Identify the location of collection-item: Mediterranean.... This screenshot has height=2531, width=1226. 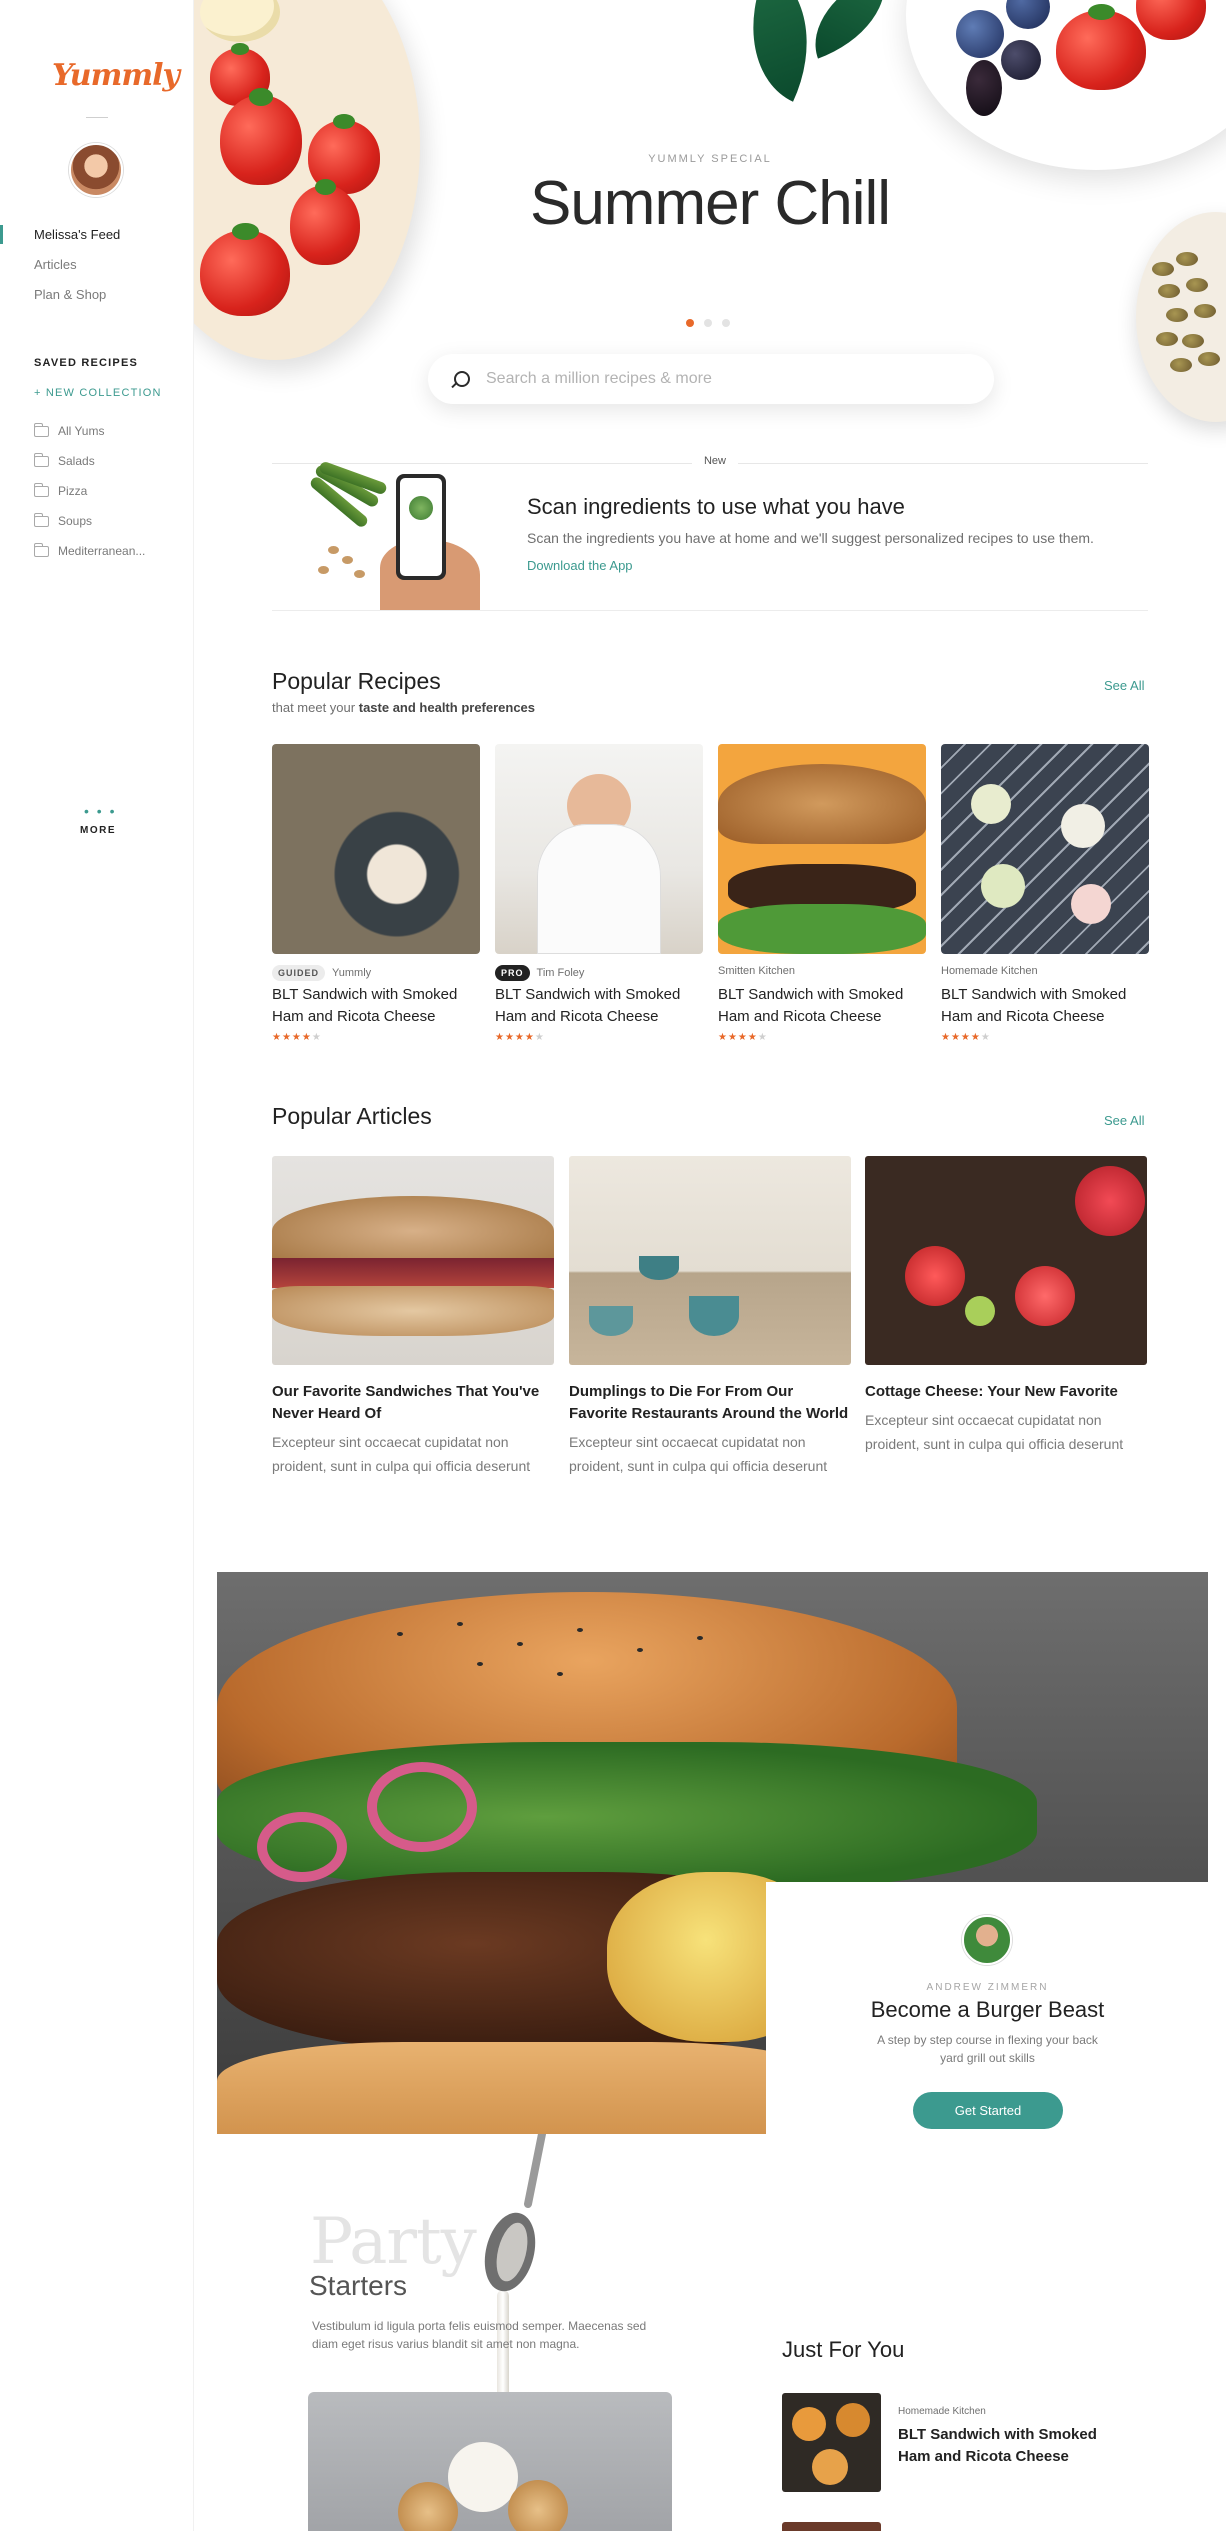
(89, 550).